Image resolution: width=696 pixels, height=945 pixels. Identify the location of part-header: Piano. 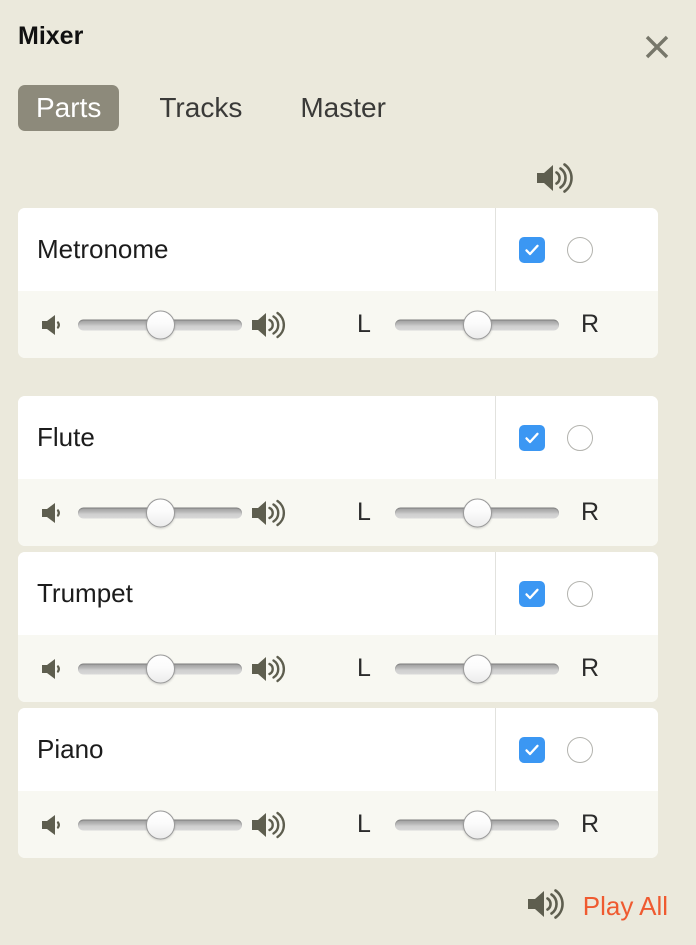
(338, 749).